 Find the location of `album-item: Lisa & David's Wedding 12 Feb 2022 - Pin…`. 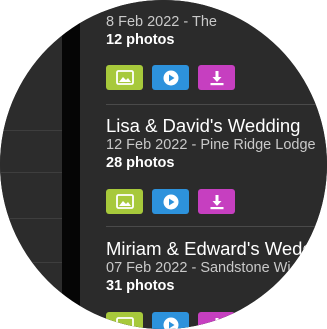

album-item: Lisa & David's Wedding 12 Feb 2022 - Pin… is located at coordinates (216, 143).